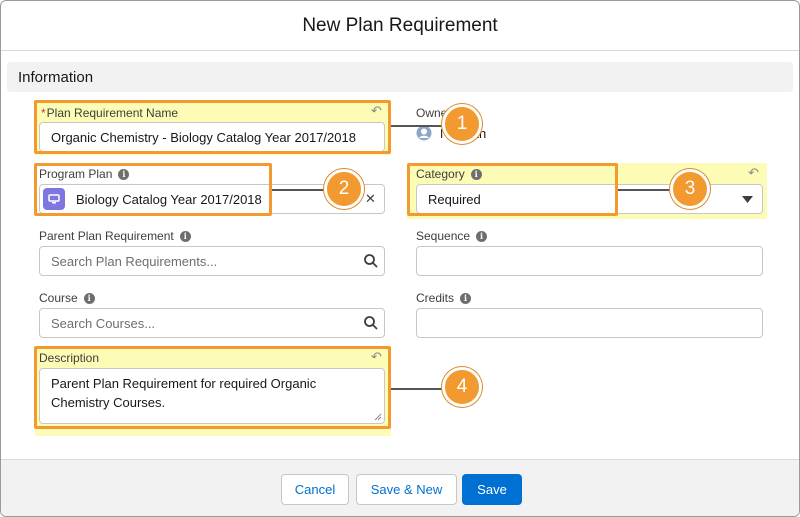  What do you see at coordinates (753, 173) in the screenshot?
I see `undo-icon: ↶` at bounding box center [753, 173].